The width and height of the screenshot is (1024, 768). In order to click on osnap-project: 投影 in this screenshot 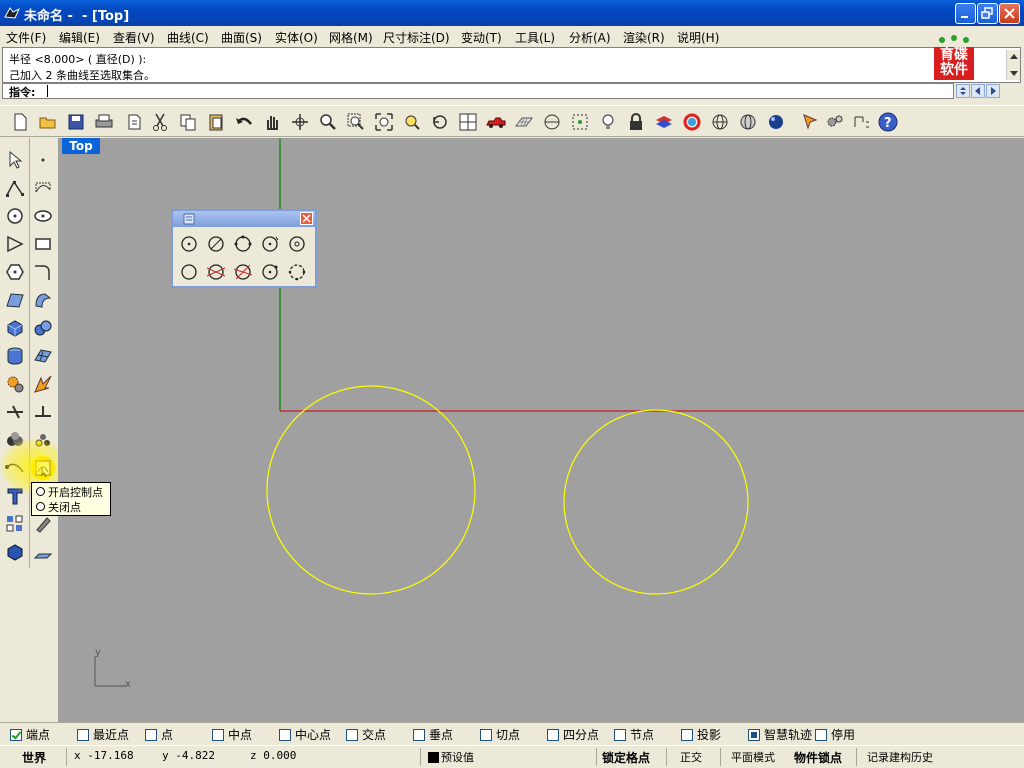, I will do `click(701, 734)`.